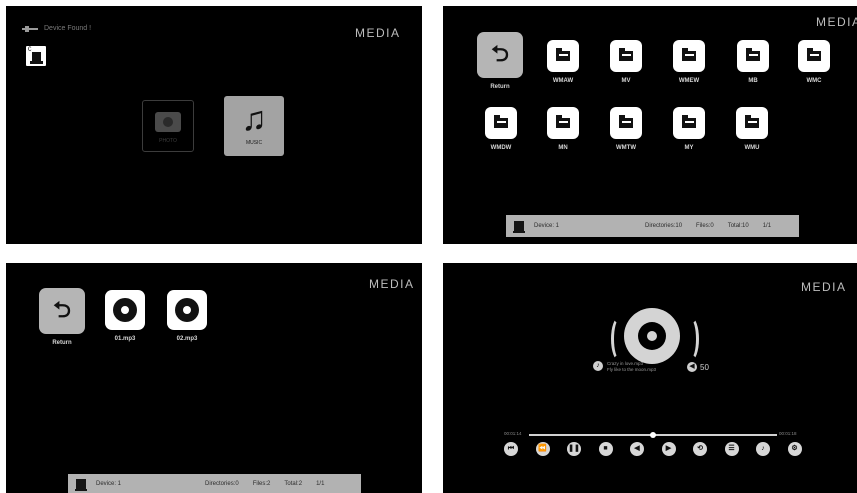 The width and height of the screenshot is (857, 493). I want to click on folder-label: WMU, so click(752, 148).